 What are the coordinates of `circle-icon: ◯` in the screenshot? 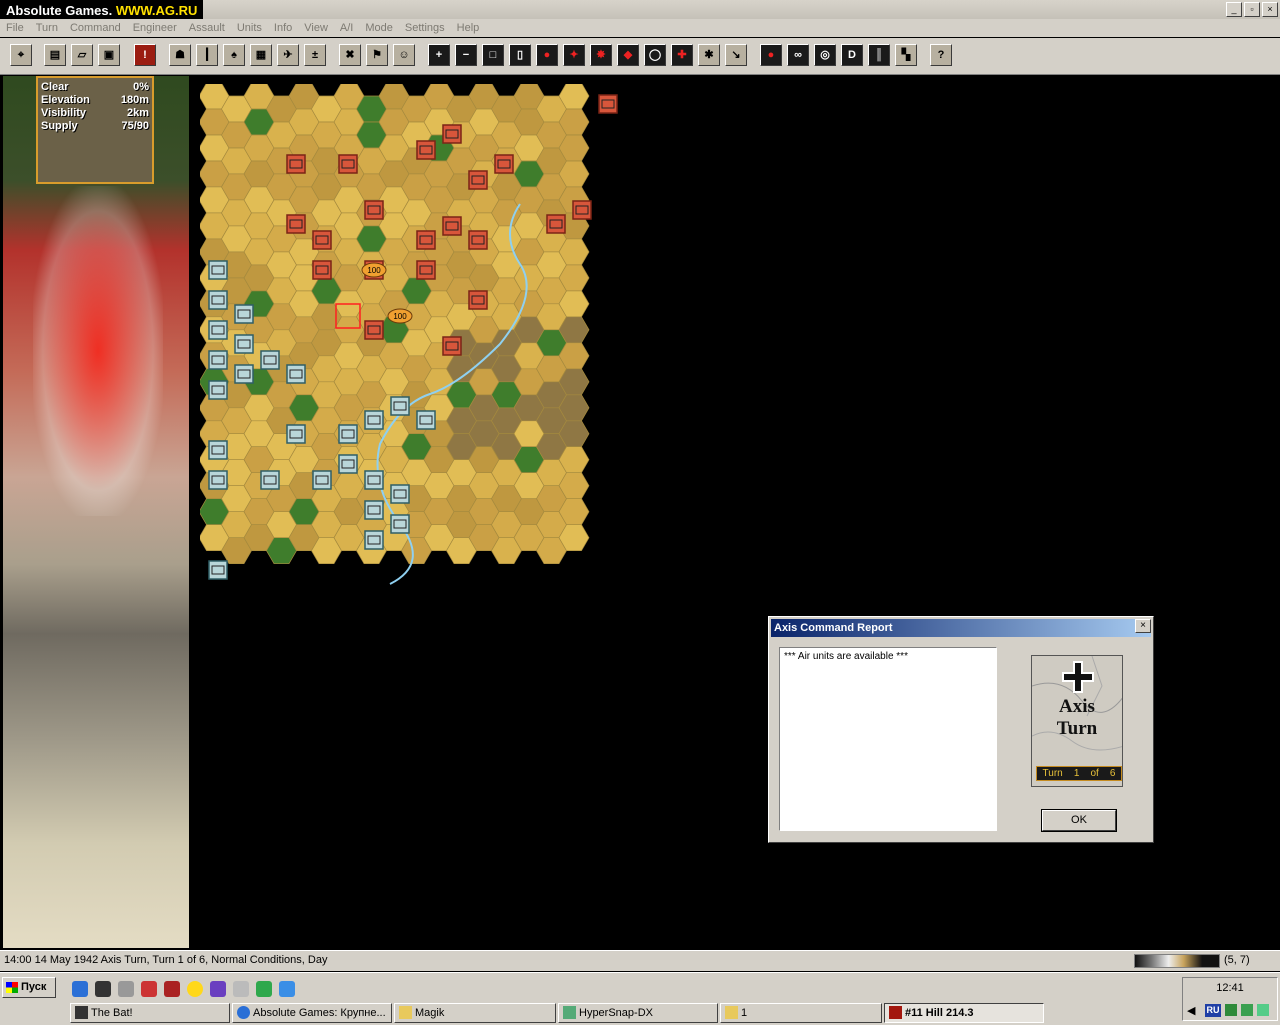 It's located at (655, 55).